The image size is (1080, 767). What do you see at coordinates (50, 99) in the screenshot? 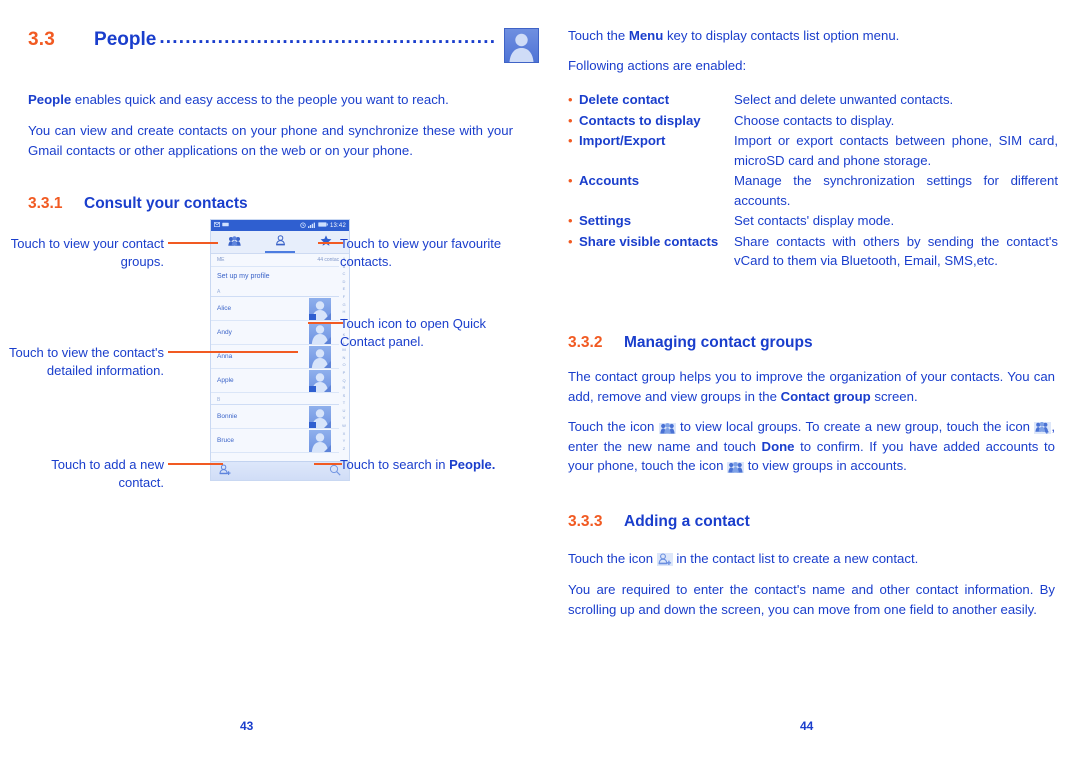
I see `intro-bold-people: People` at bounding box center [50, 99].